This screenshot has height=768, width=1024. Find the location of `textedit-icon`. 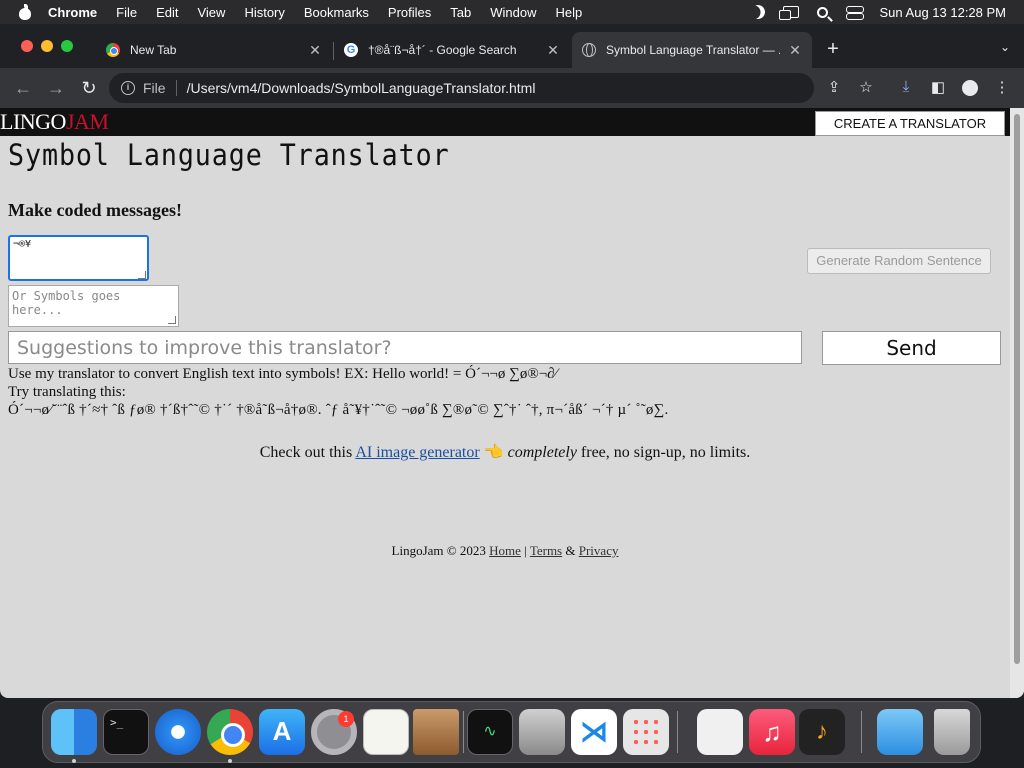

textedit-icon is located at coordinates (386, 732).